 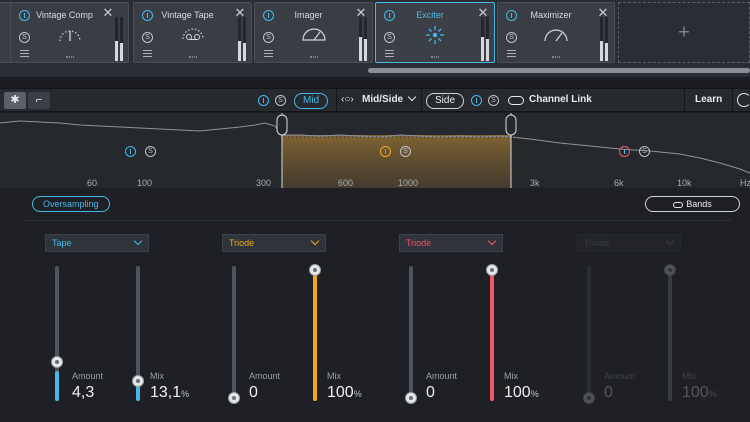 What do you see at coordinates (559, 70) in the screenshot?
I see `module-strip-scrollbar` at bounding box center [559, 70].